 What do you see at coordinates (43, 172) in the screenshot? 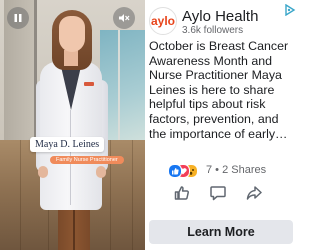
I see `person-hand-left` at bounding box center [43, 172].